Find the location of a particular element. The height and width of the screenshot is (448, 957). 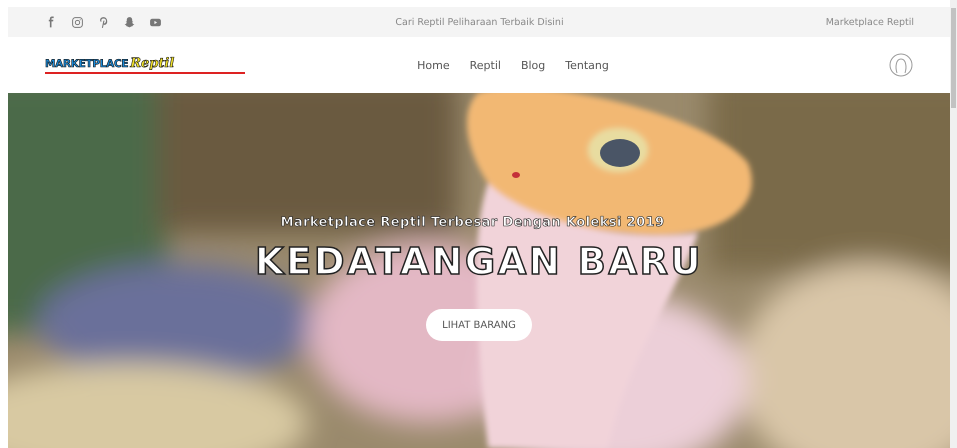

nav-link: Home is located at coordinates (433, 65).